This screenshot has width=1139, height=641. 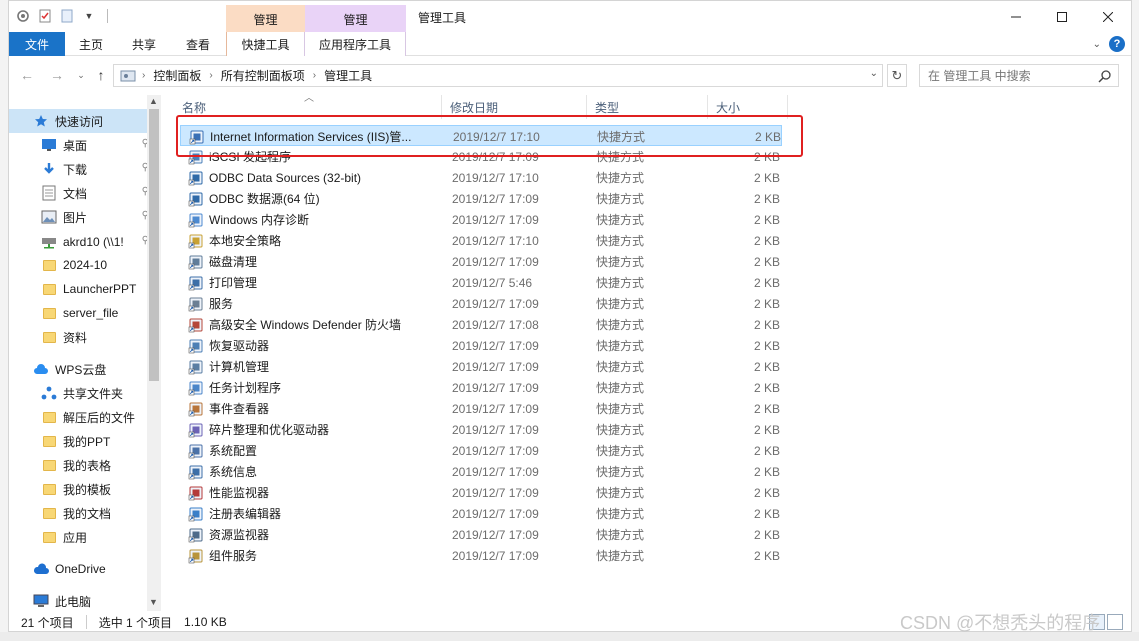 I want to click on file-row: 资源监视器 2019/12/7 17:09 快捷方式 2 KB, so click(x=481, y=534).